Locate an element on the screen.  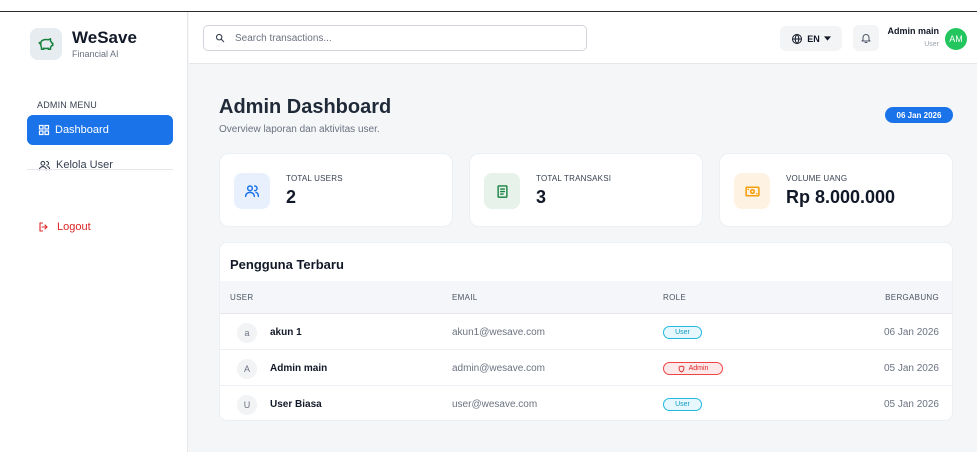
sidebar-item-kelola-user: Kelola User is located at coordinates (100, 165).